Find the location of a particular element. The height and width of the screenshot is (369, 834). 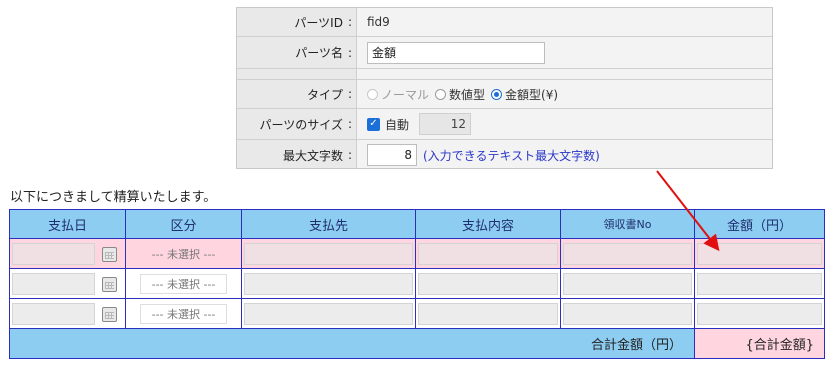

radio-normal-icon is located at coordinates (372, 94).